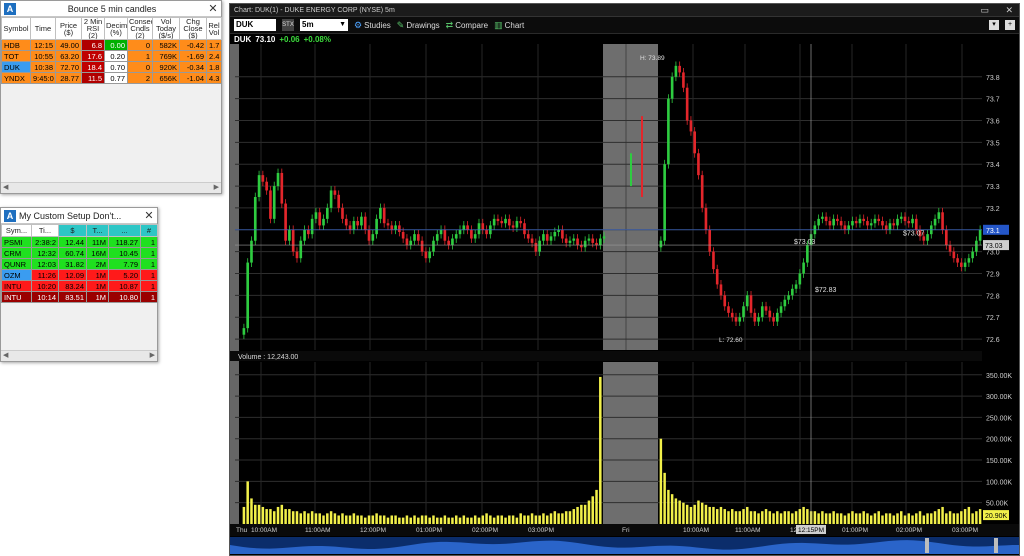 Image resolution: width=1024 pixels, height=556 pixels. I want to click on column-header: Consec Cndls (2), so click(140, 28).